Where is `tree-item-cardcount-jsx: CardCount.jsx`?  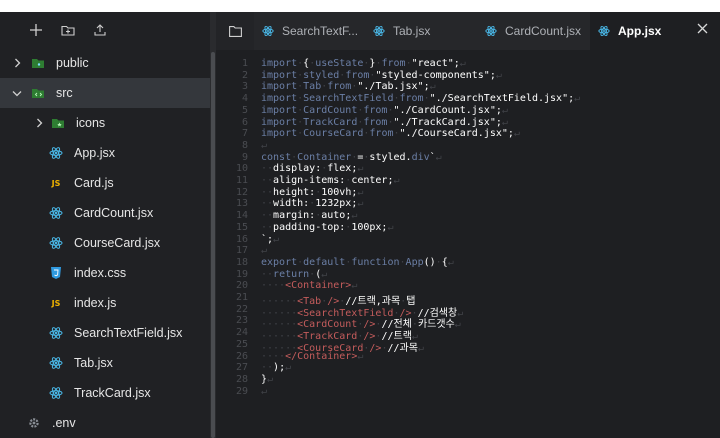 tree-item-cardcount-jsx: CardCount.jsx is located at coordinates (105, 213).